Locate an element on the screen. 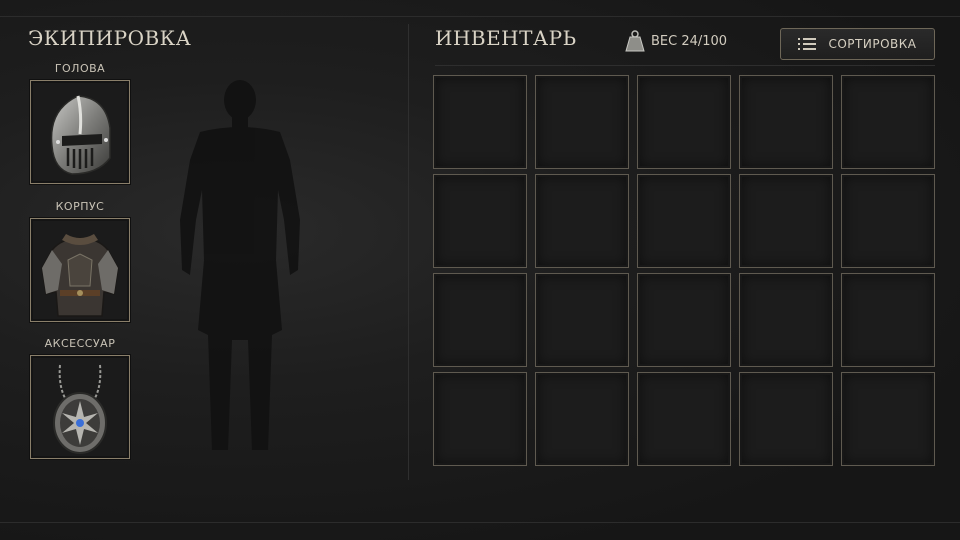 The width and height of the screenshot is (960, 540). character-silhouette is located at coordinates (240, 265).